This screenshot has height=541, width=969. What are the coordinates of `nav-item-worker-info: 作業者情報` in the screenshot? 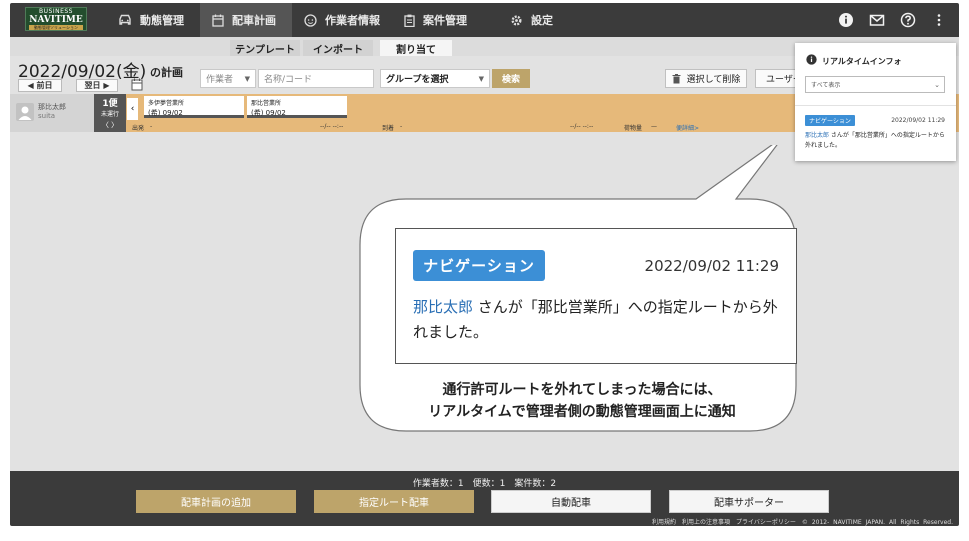 It's located at (344, 20).